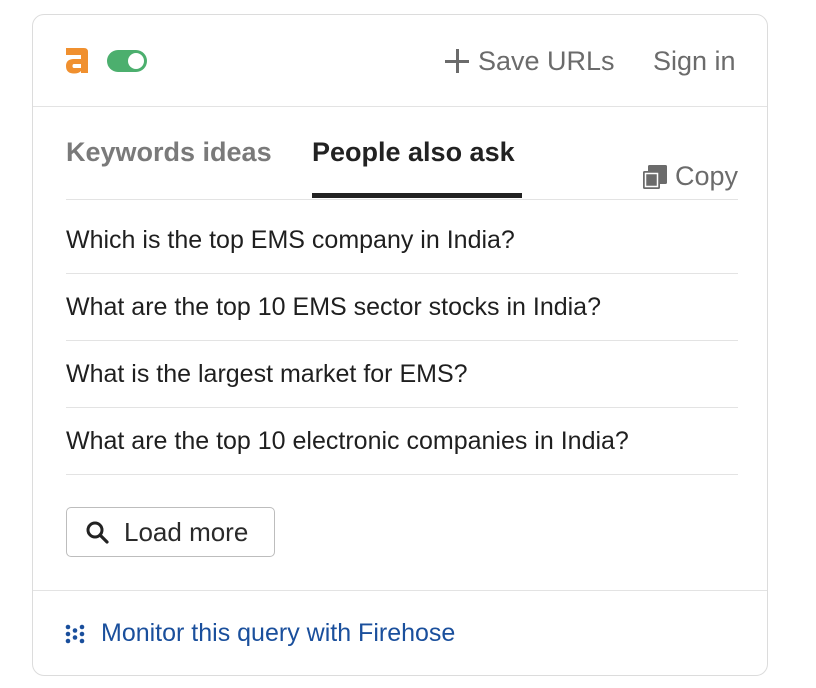 This screenshot has height=688, width=816. Describe the element at coordinates (402, 374) in the screenshot. I see `question-item: What is the largest market for EMS?` at that location.